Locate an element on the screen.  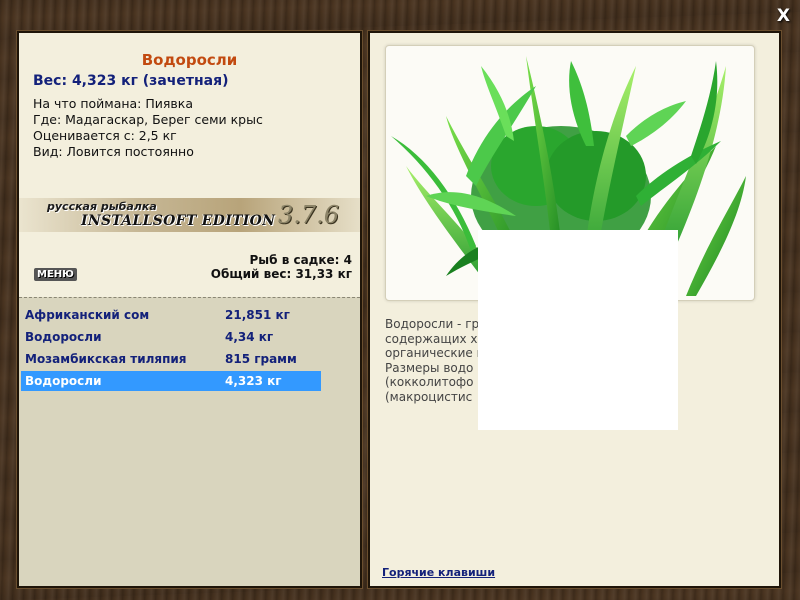
logo-version: 3.7.6 is located at coordinates (309, 215).